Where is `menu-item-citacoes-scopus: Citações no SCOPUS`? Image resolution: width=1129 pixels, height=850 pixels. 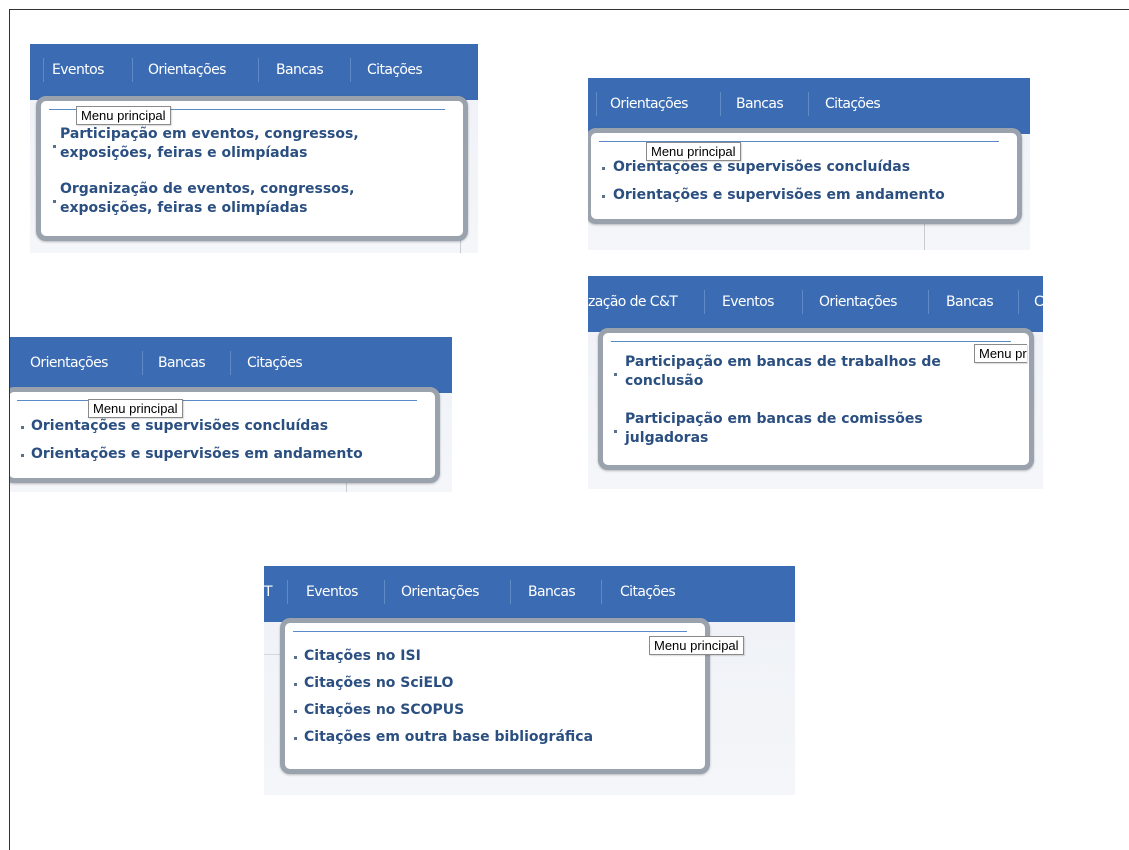 menu-item-citacoes-scopus: Citações no SCOPUS is located at coordinates (384, 710).